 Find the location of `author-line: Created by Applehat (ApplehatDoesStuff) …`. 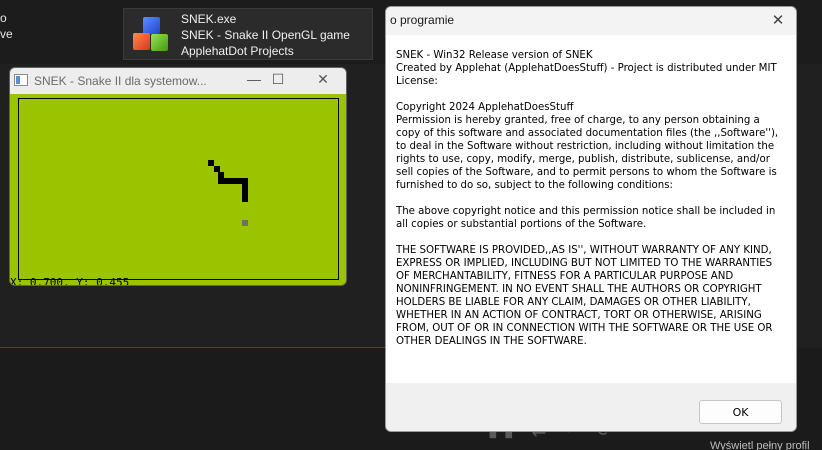

author-line: Created by Applehat (ApplehatDoesStuff) … is located at coordinates (586, 75).